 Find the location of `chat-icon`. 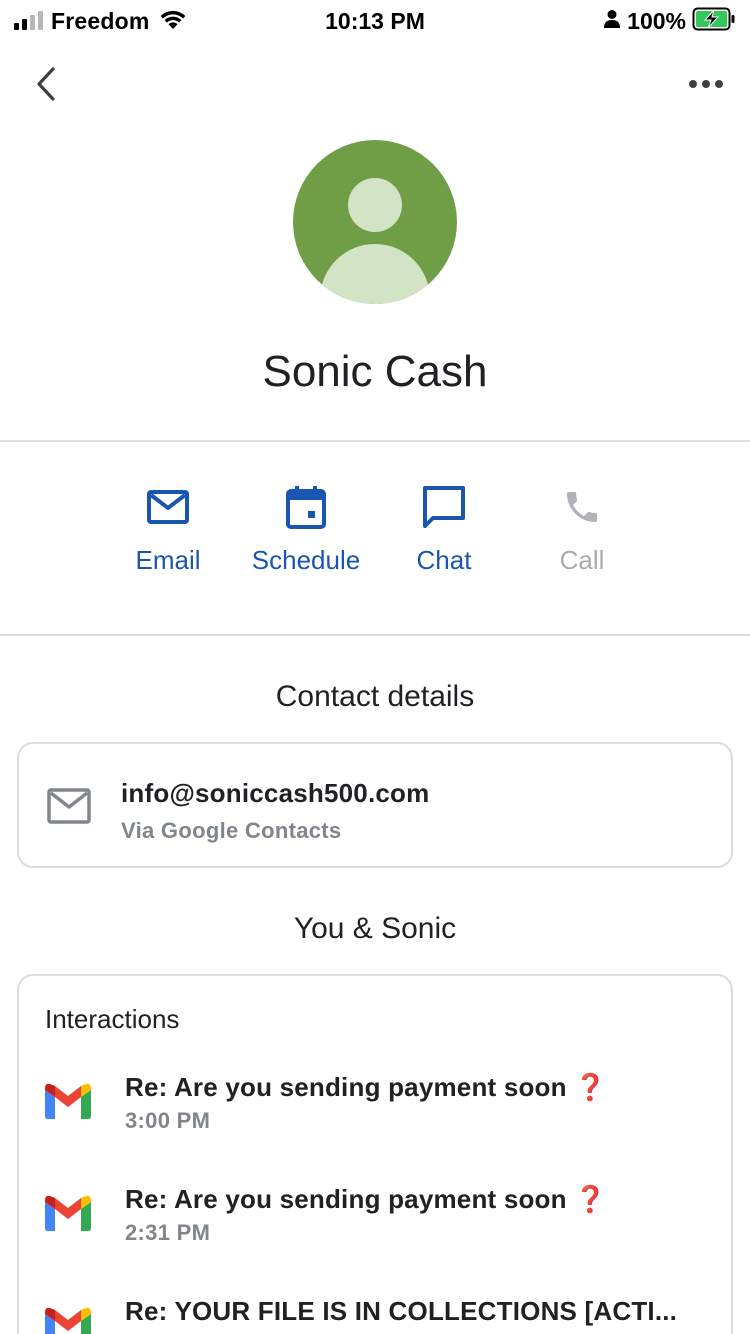

chat-icon is located at coordinates (444, 507).